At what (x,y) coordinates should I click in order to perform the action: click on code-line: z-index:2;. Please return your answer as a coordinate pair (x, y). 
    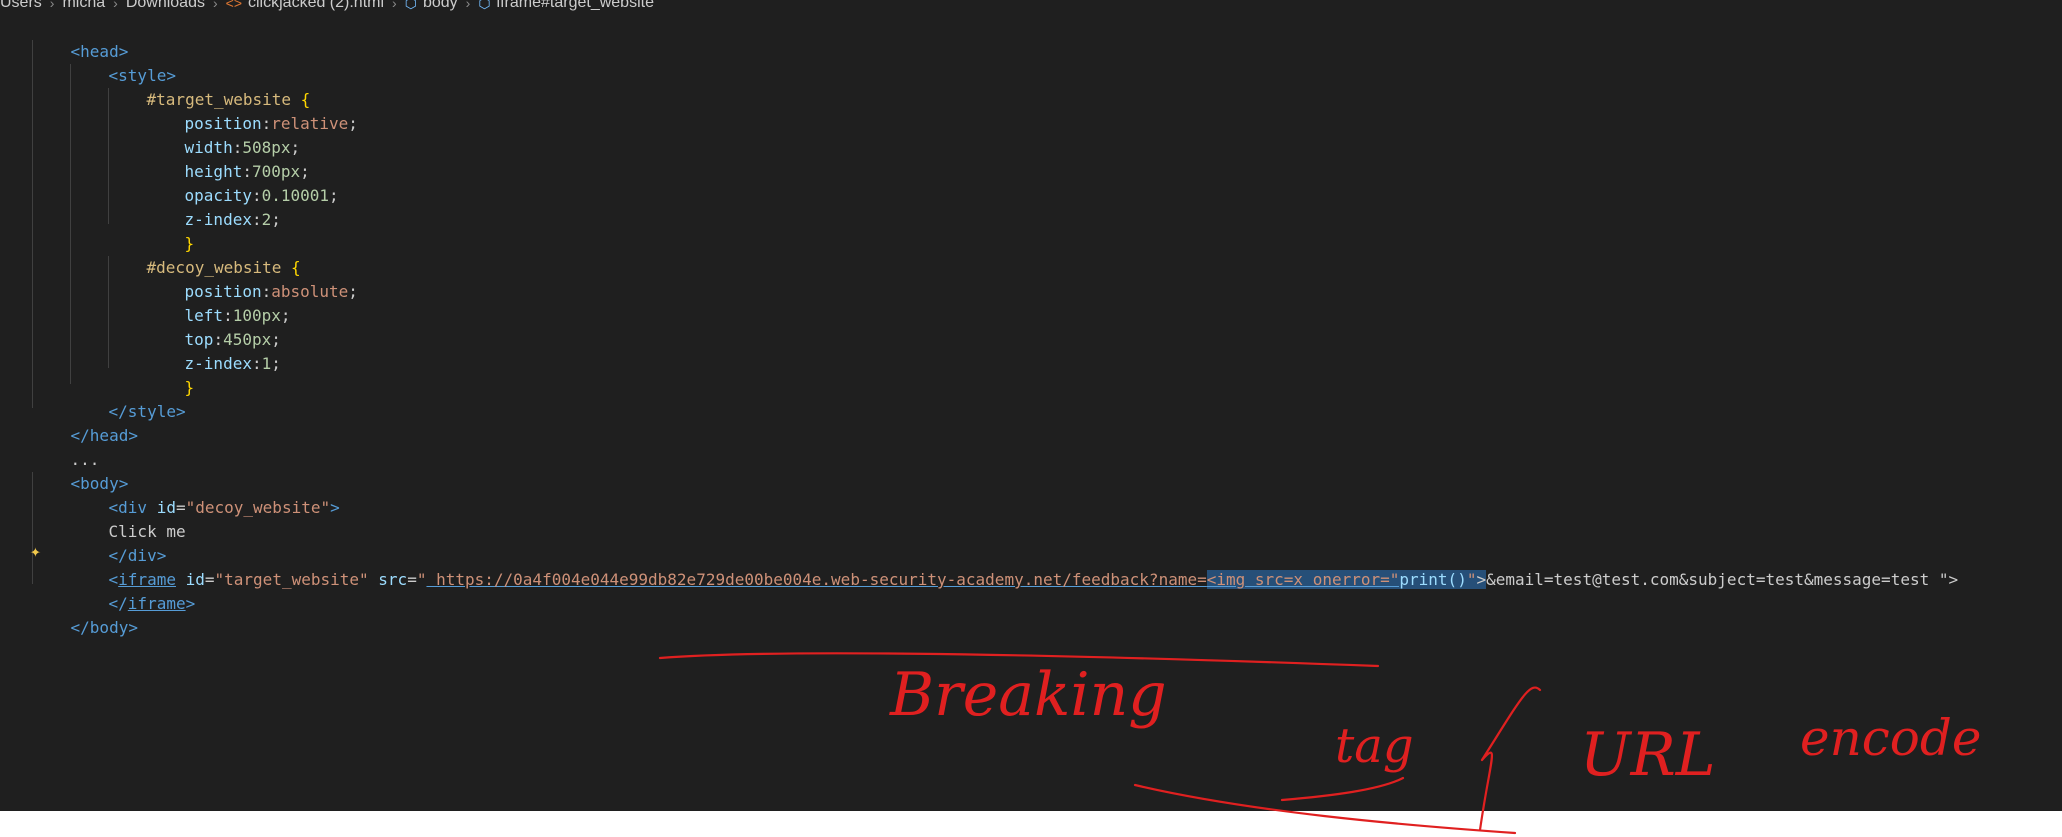
    Looking at the image, I should click on (232, 219).